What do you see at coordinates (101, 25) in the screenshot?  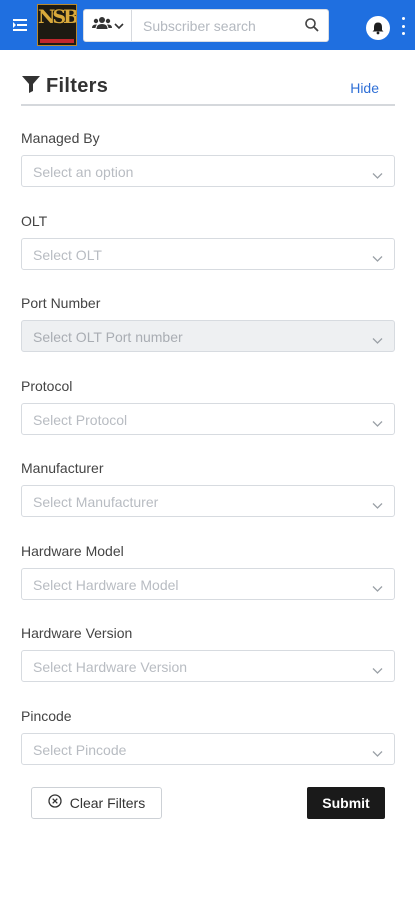 I see `users-icon` at bounding box center [101, 25].